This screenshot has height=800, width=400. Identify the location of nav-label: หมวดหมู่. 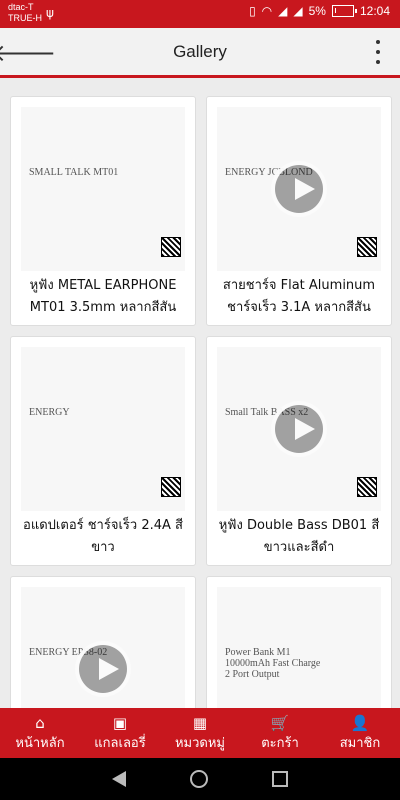
(200, 743).